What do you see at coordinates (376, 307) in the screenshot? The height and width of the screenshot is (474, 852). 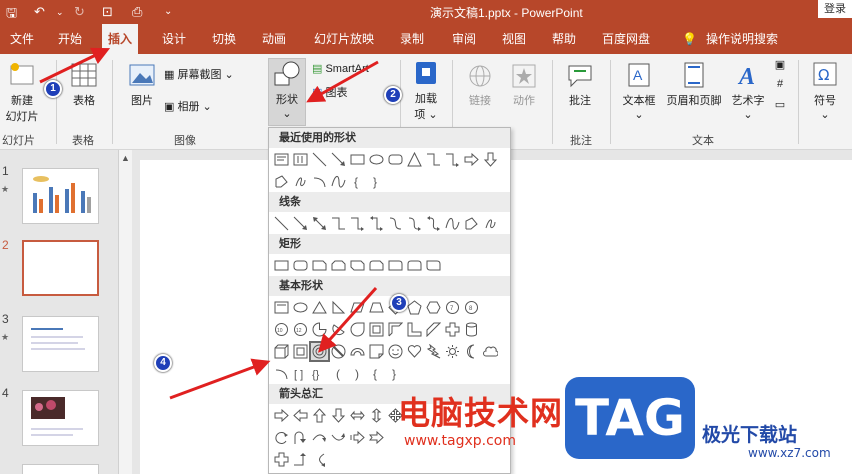 I see `trapezoid-shape-icon` at bounding box center [376, 307].